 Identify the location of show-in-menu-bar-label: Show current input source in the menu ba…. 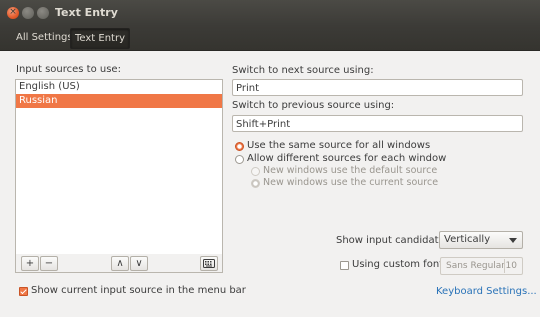
(138, 290).